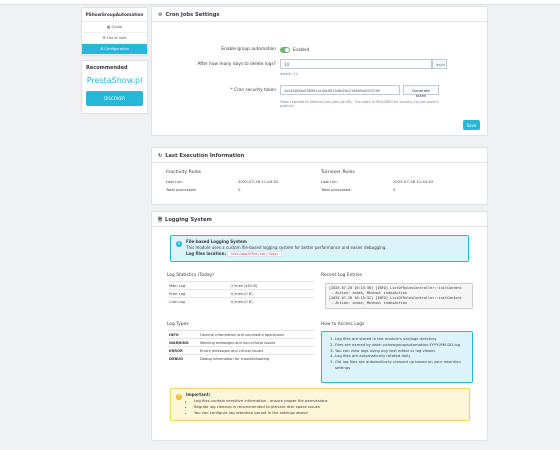  Describe the element at coordinates (205, 156) in the screenshot. I see `panel-title: Last Execution Information` at that location.